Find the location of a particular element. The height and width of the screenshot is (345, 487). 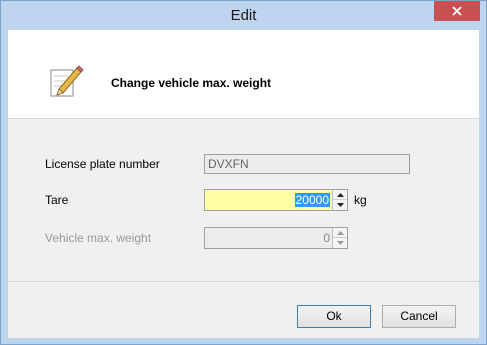

max-weight-label: Vehicle max. weight is located at coordinates (98, 238).